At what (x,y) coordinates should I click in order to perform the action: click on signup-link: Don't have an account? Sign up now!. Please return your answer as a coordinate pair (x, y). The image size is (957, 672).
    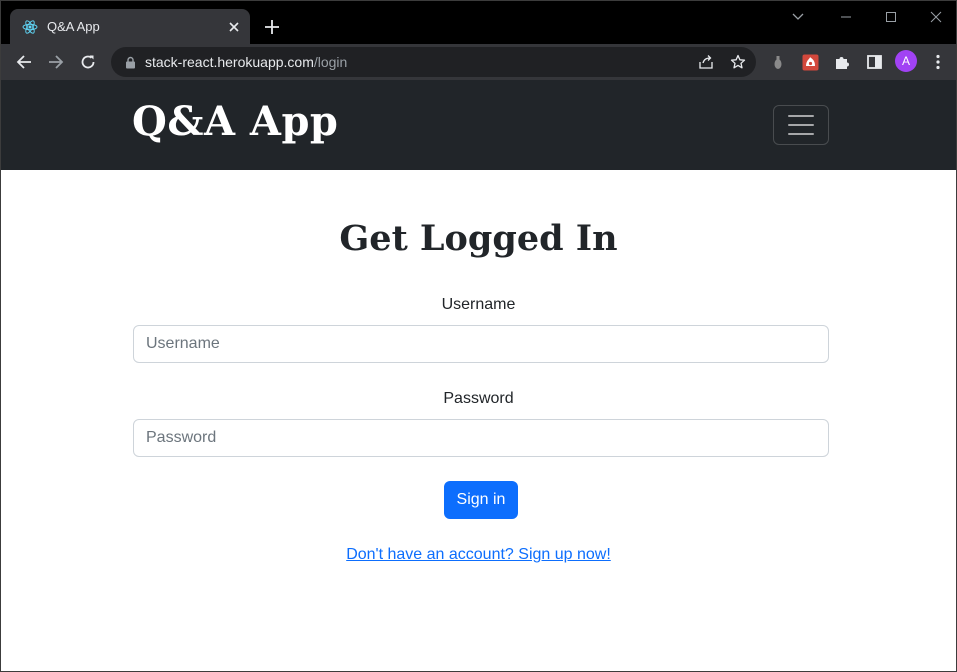
    Looking at the image, I should click on (478, 554).